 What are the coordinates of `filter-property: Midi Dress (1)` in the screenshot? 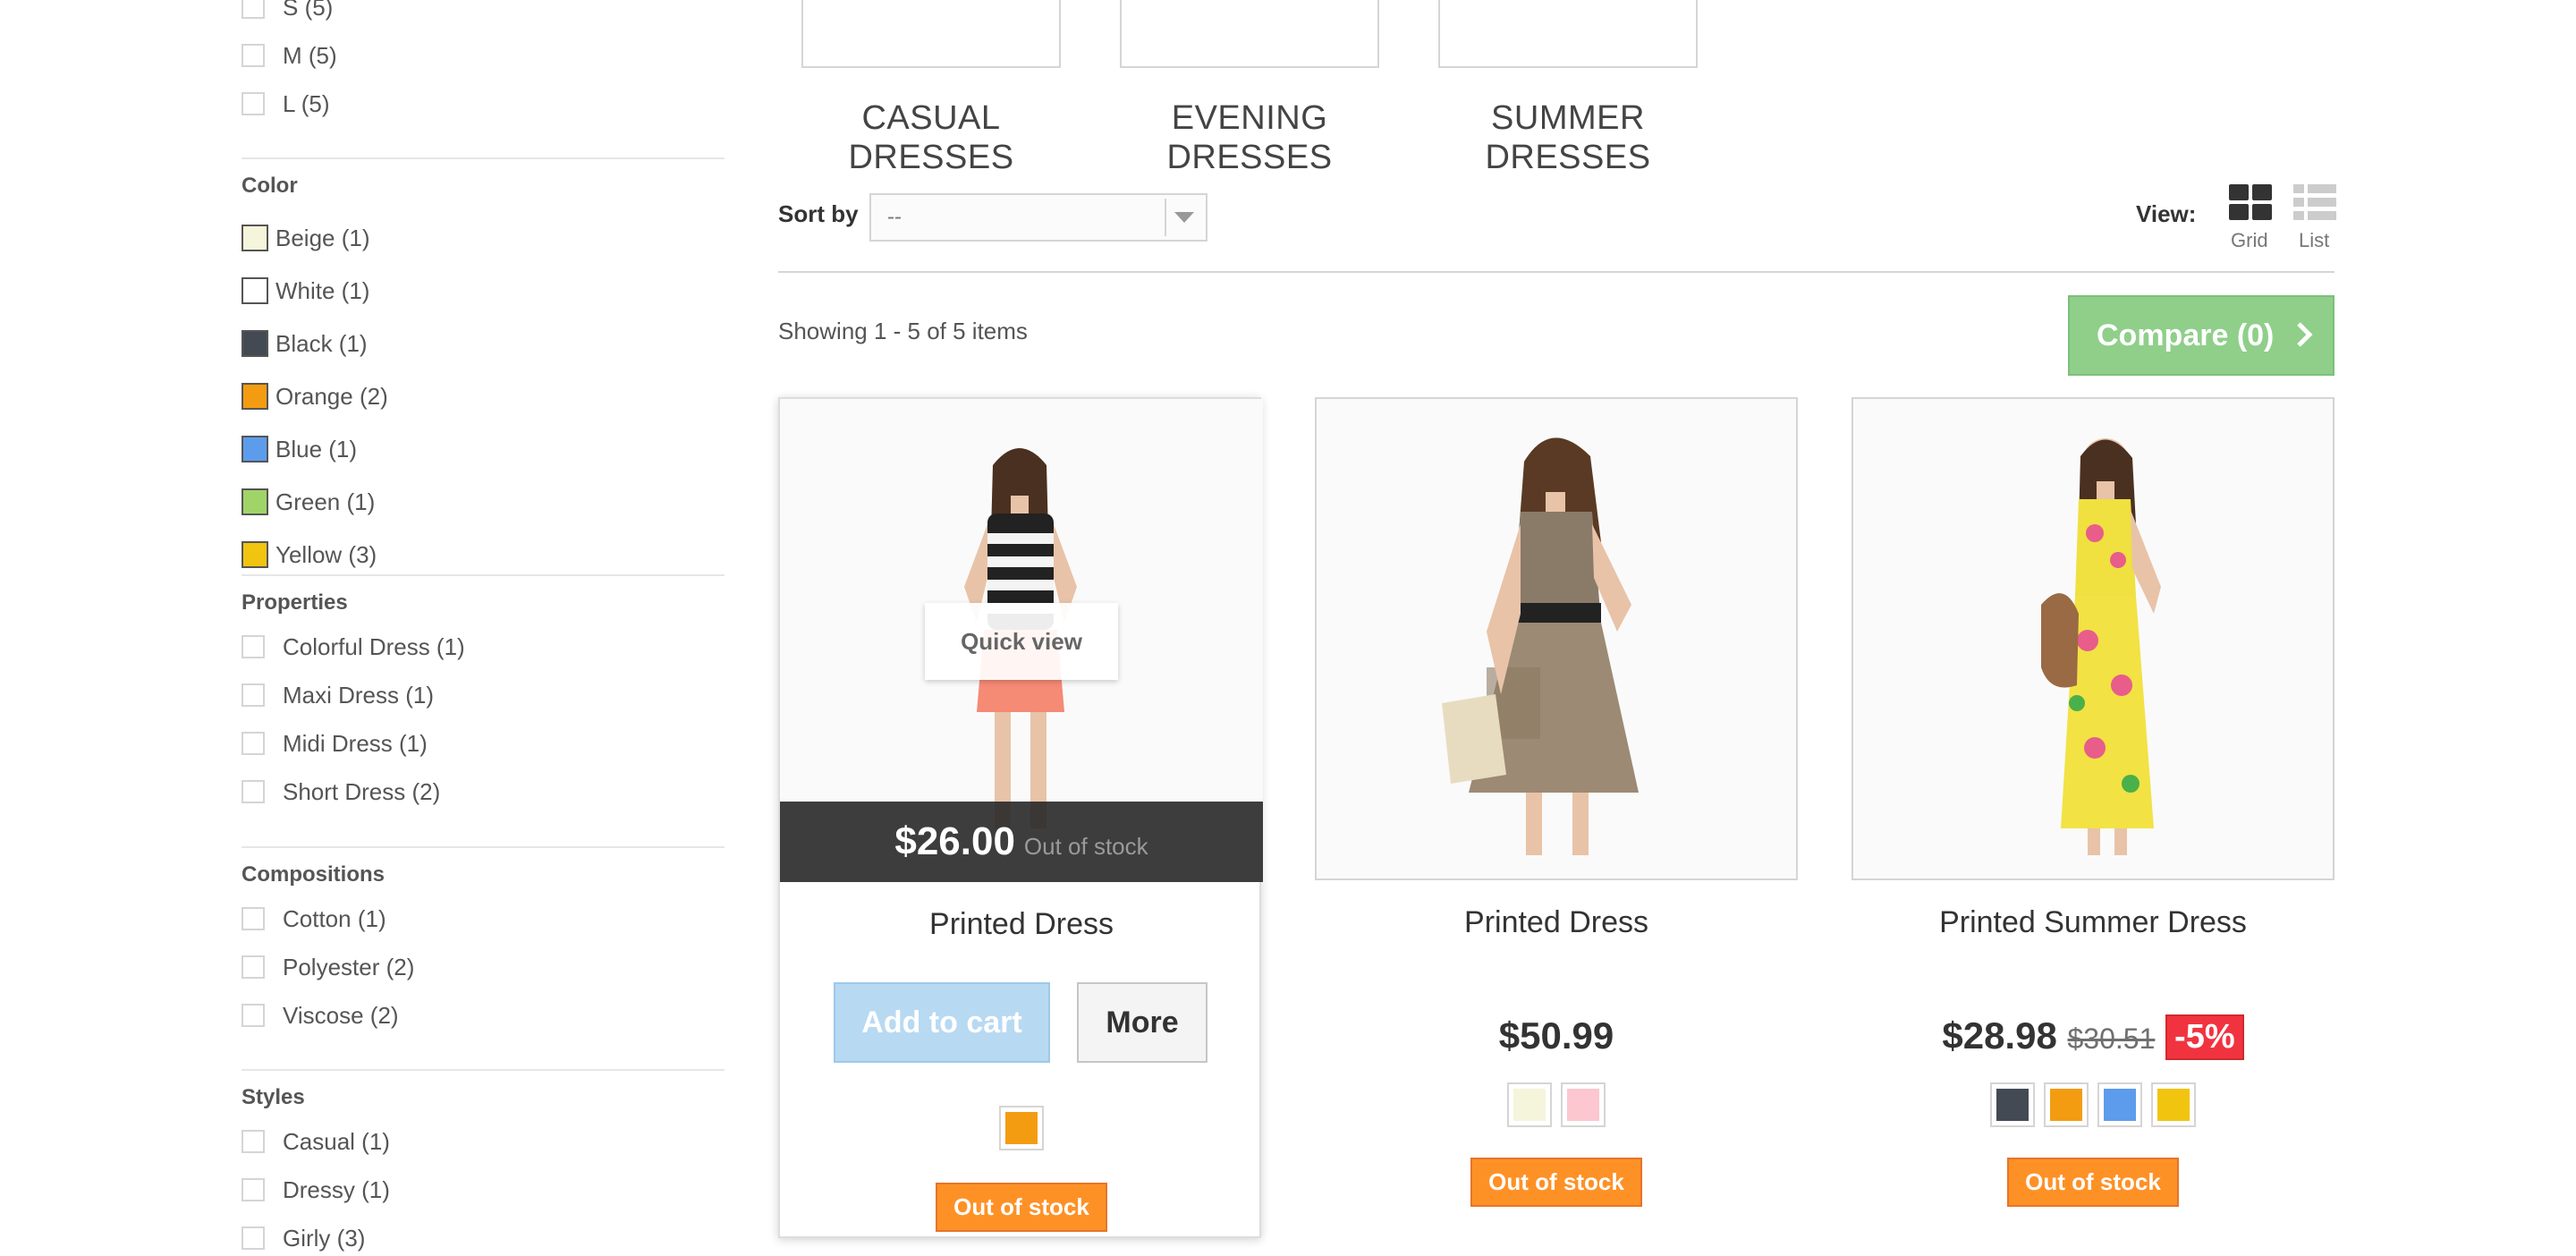 It's located at (335, 743).